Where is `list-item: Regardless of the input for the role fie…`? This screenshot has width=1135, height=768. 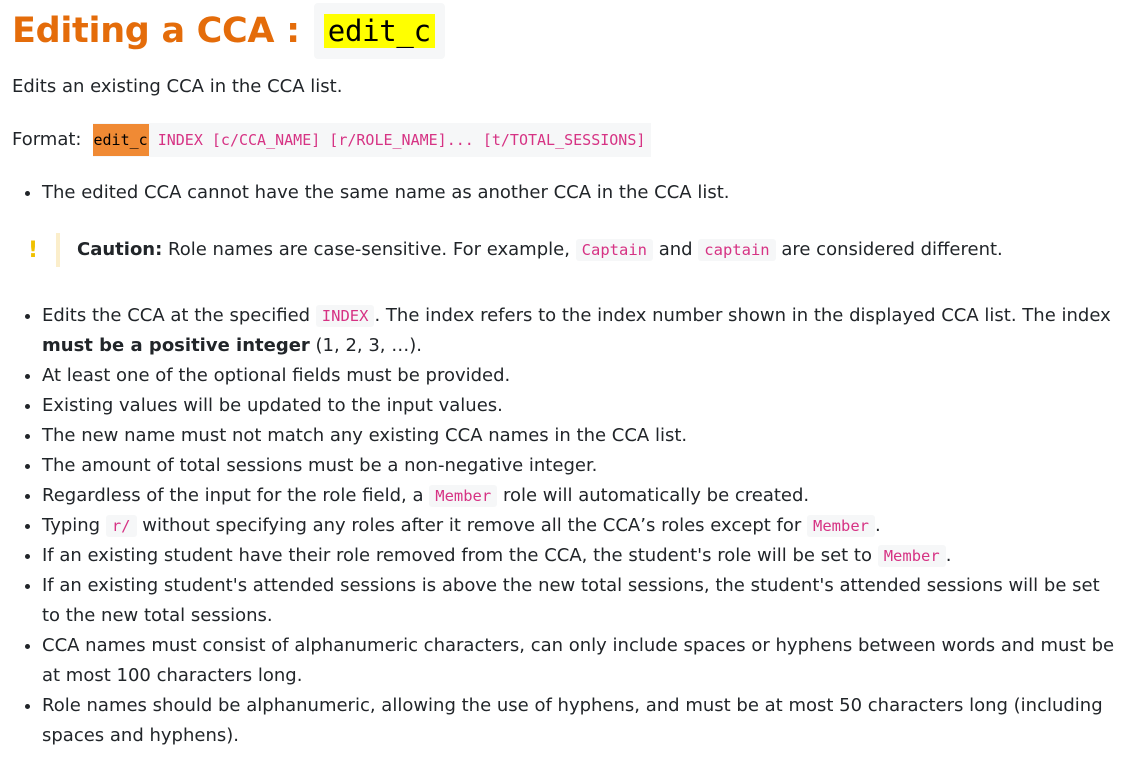 list-item: Regardless of the input for the role fie… is located at coordinates (582, 496).